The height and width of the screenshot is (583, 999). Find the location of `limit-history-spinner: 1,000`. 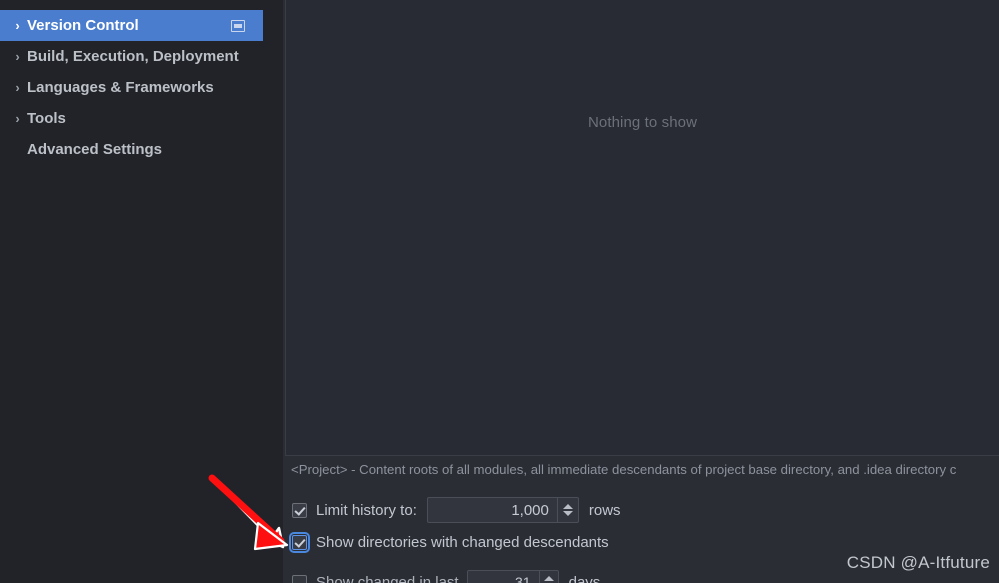

limit-history-spinner: 1,000 is located at coordinates (502, 510).